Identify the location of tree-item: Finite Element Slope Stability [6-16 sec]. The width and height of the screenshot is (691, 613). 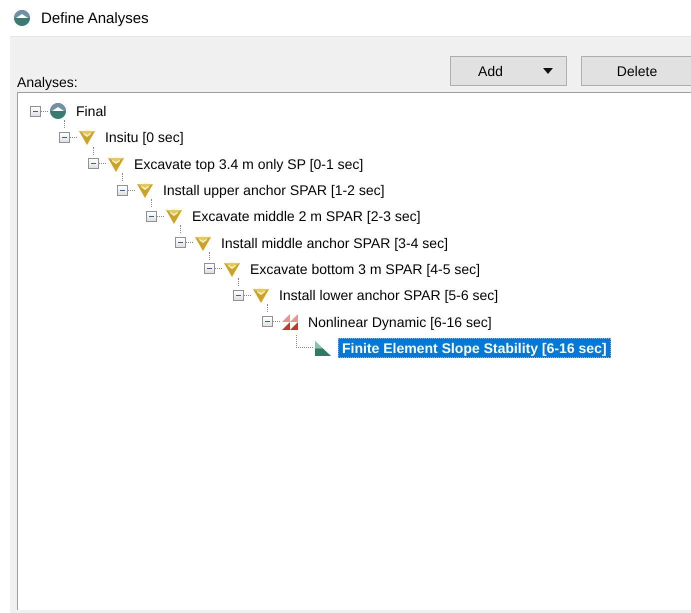
(474, 348).